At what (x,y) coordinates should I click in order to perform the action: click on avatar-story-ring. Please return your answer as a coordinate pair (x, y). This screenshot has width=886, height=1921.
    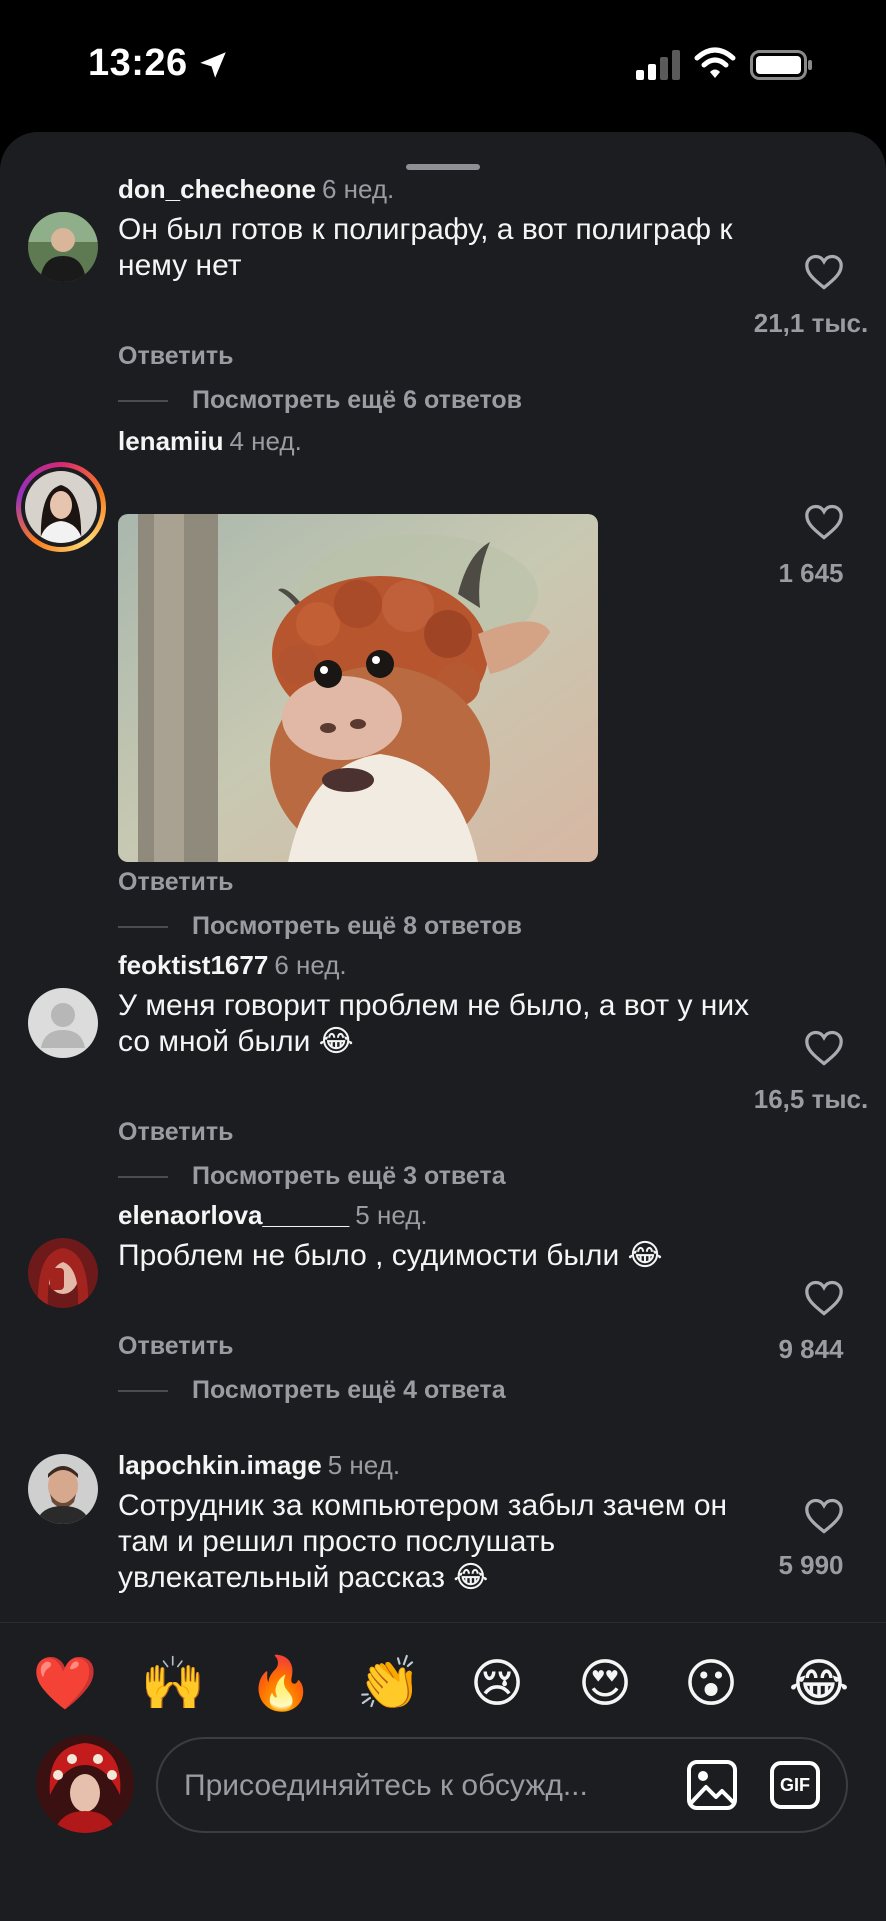
    Looking at the image, I should click on (61, 507).